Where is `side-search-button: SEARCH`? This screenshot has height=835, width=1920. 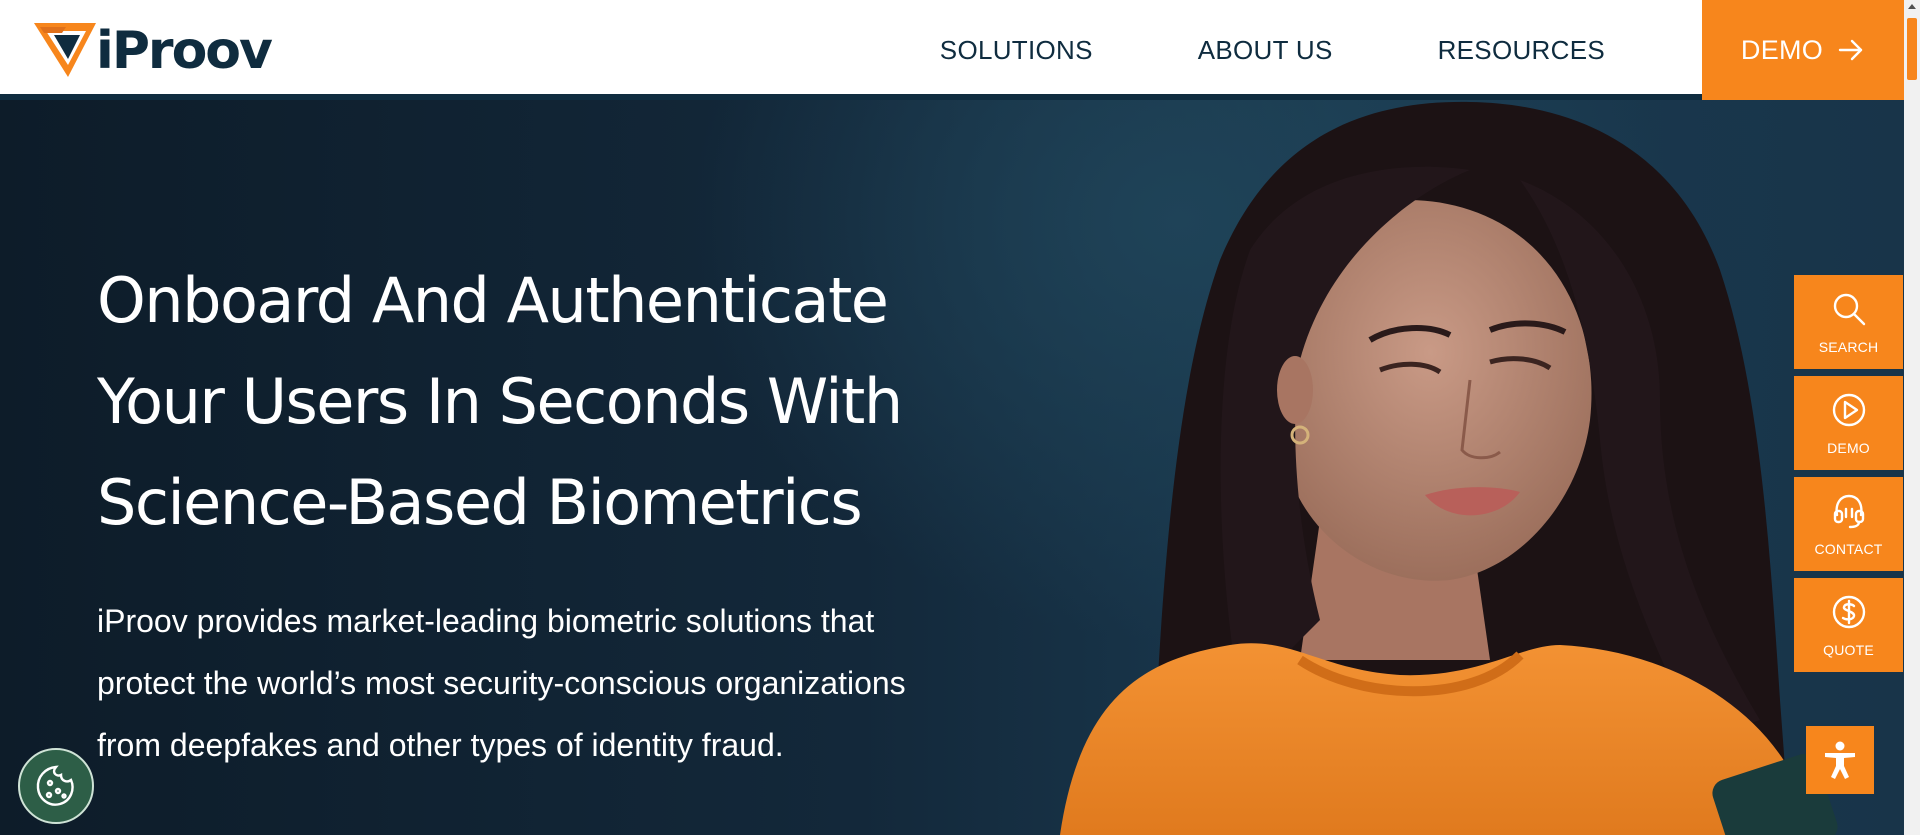
side-search-button: SEARCH is located at coordinates (1848, 322).